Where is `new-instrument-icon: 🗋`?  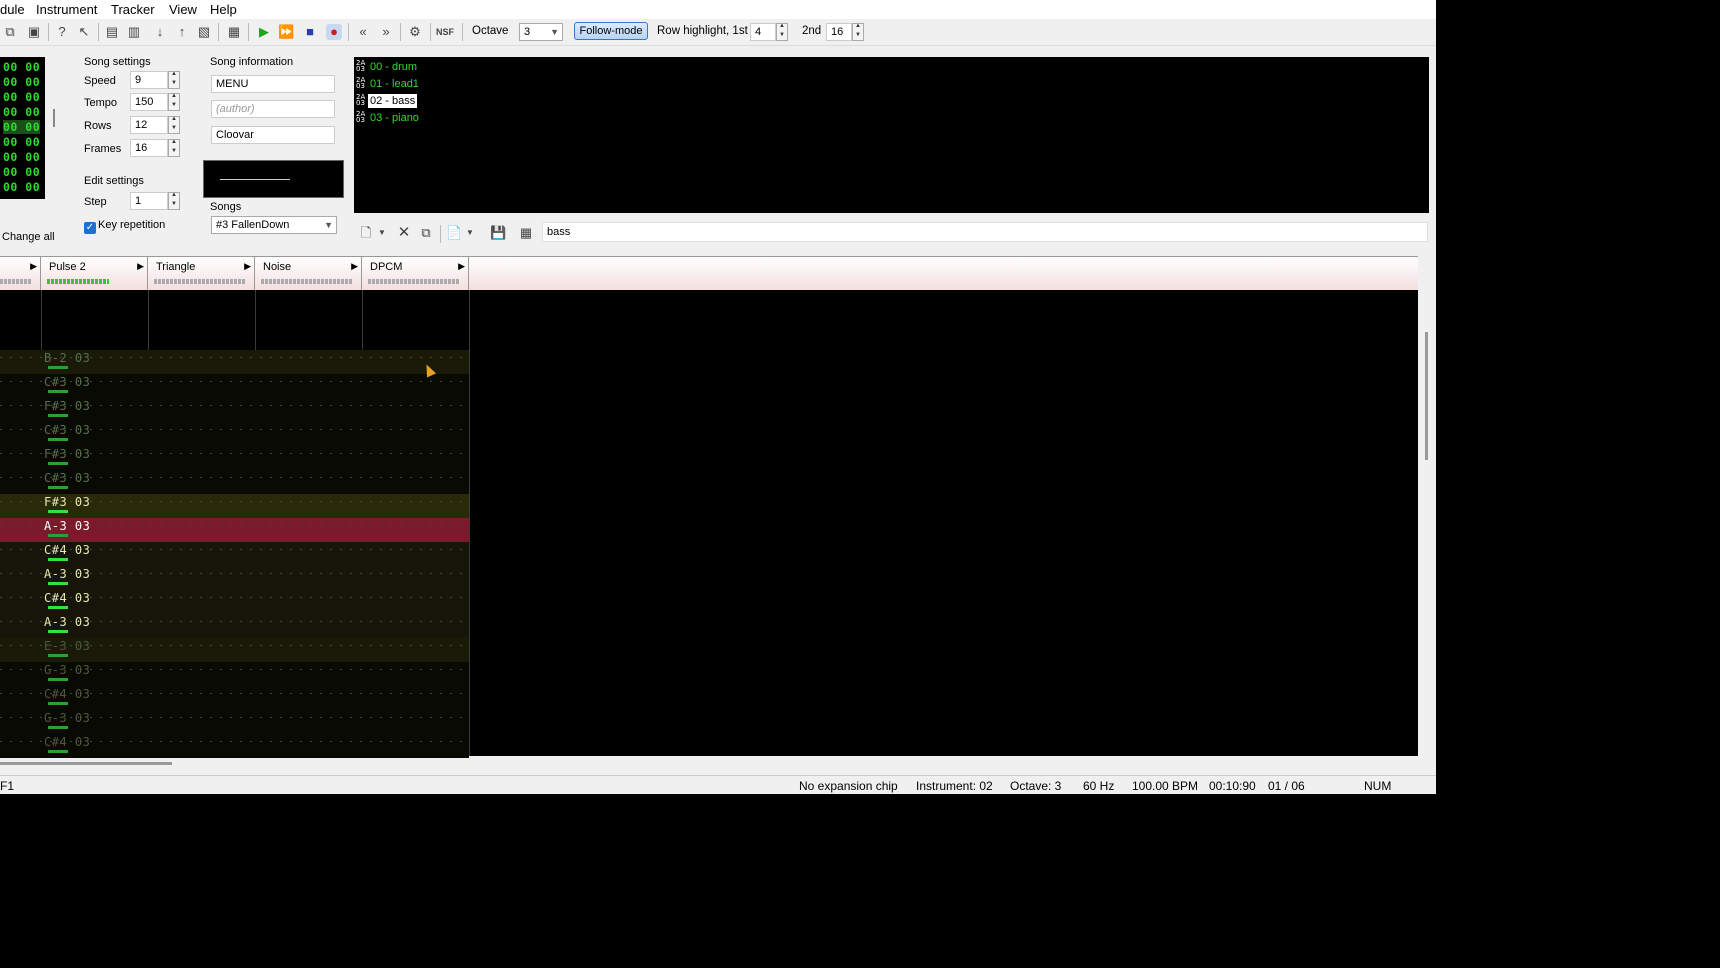
new-instrument-icon: 🗋 is located at coordinates (366, 233).